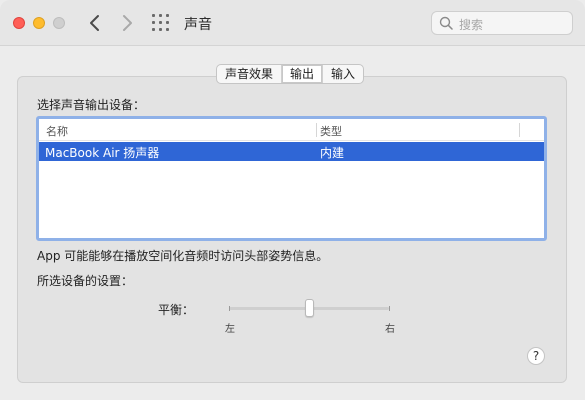 The image size is (585, 400). Describe the element at coordinates (176, 310) in the screenshot. I see `balance-label: 平衡：` at that location.